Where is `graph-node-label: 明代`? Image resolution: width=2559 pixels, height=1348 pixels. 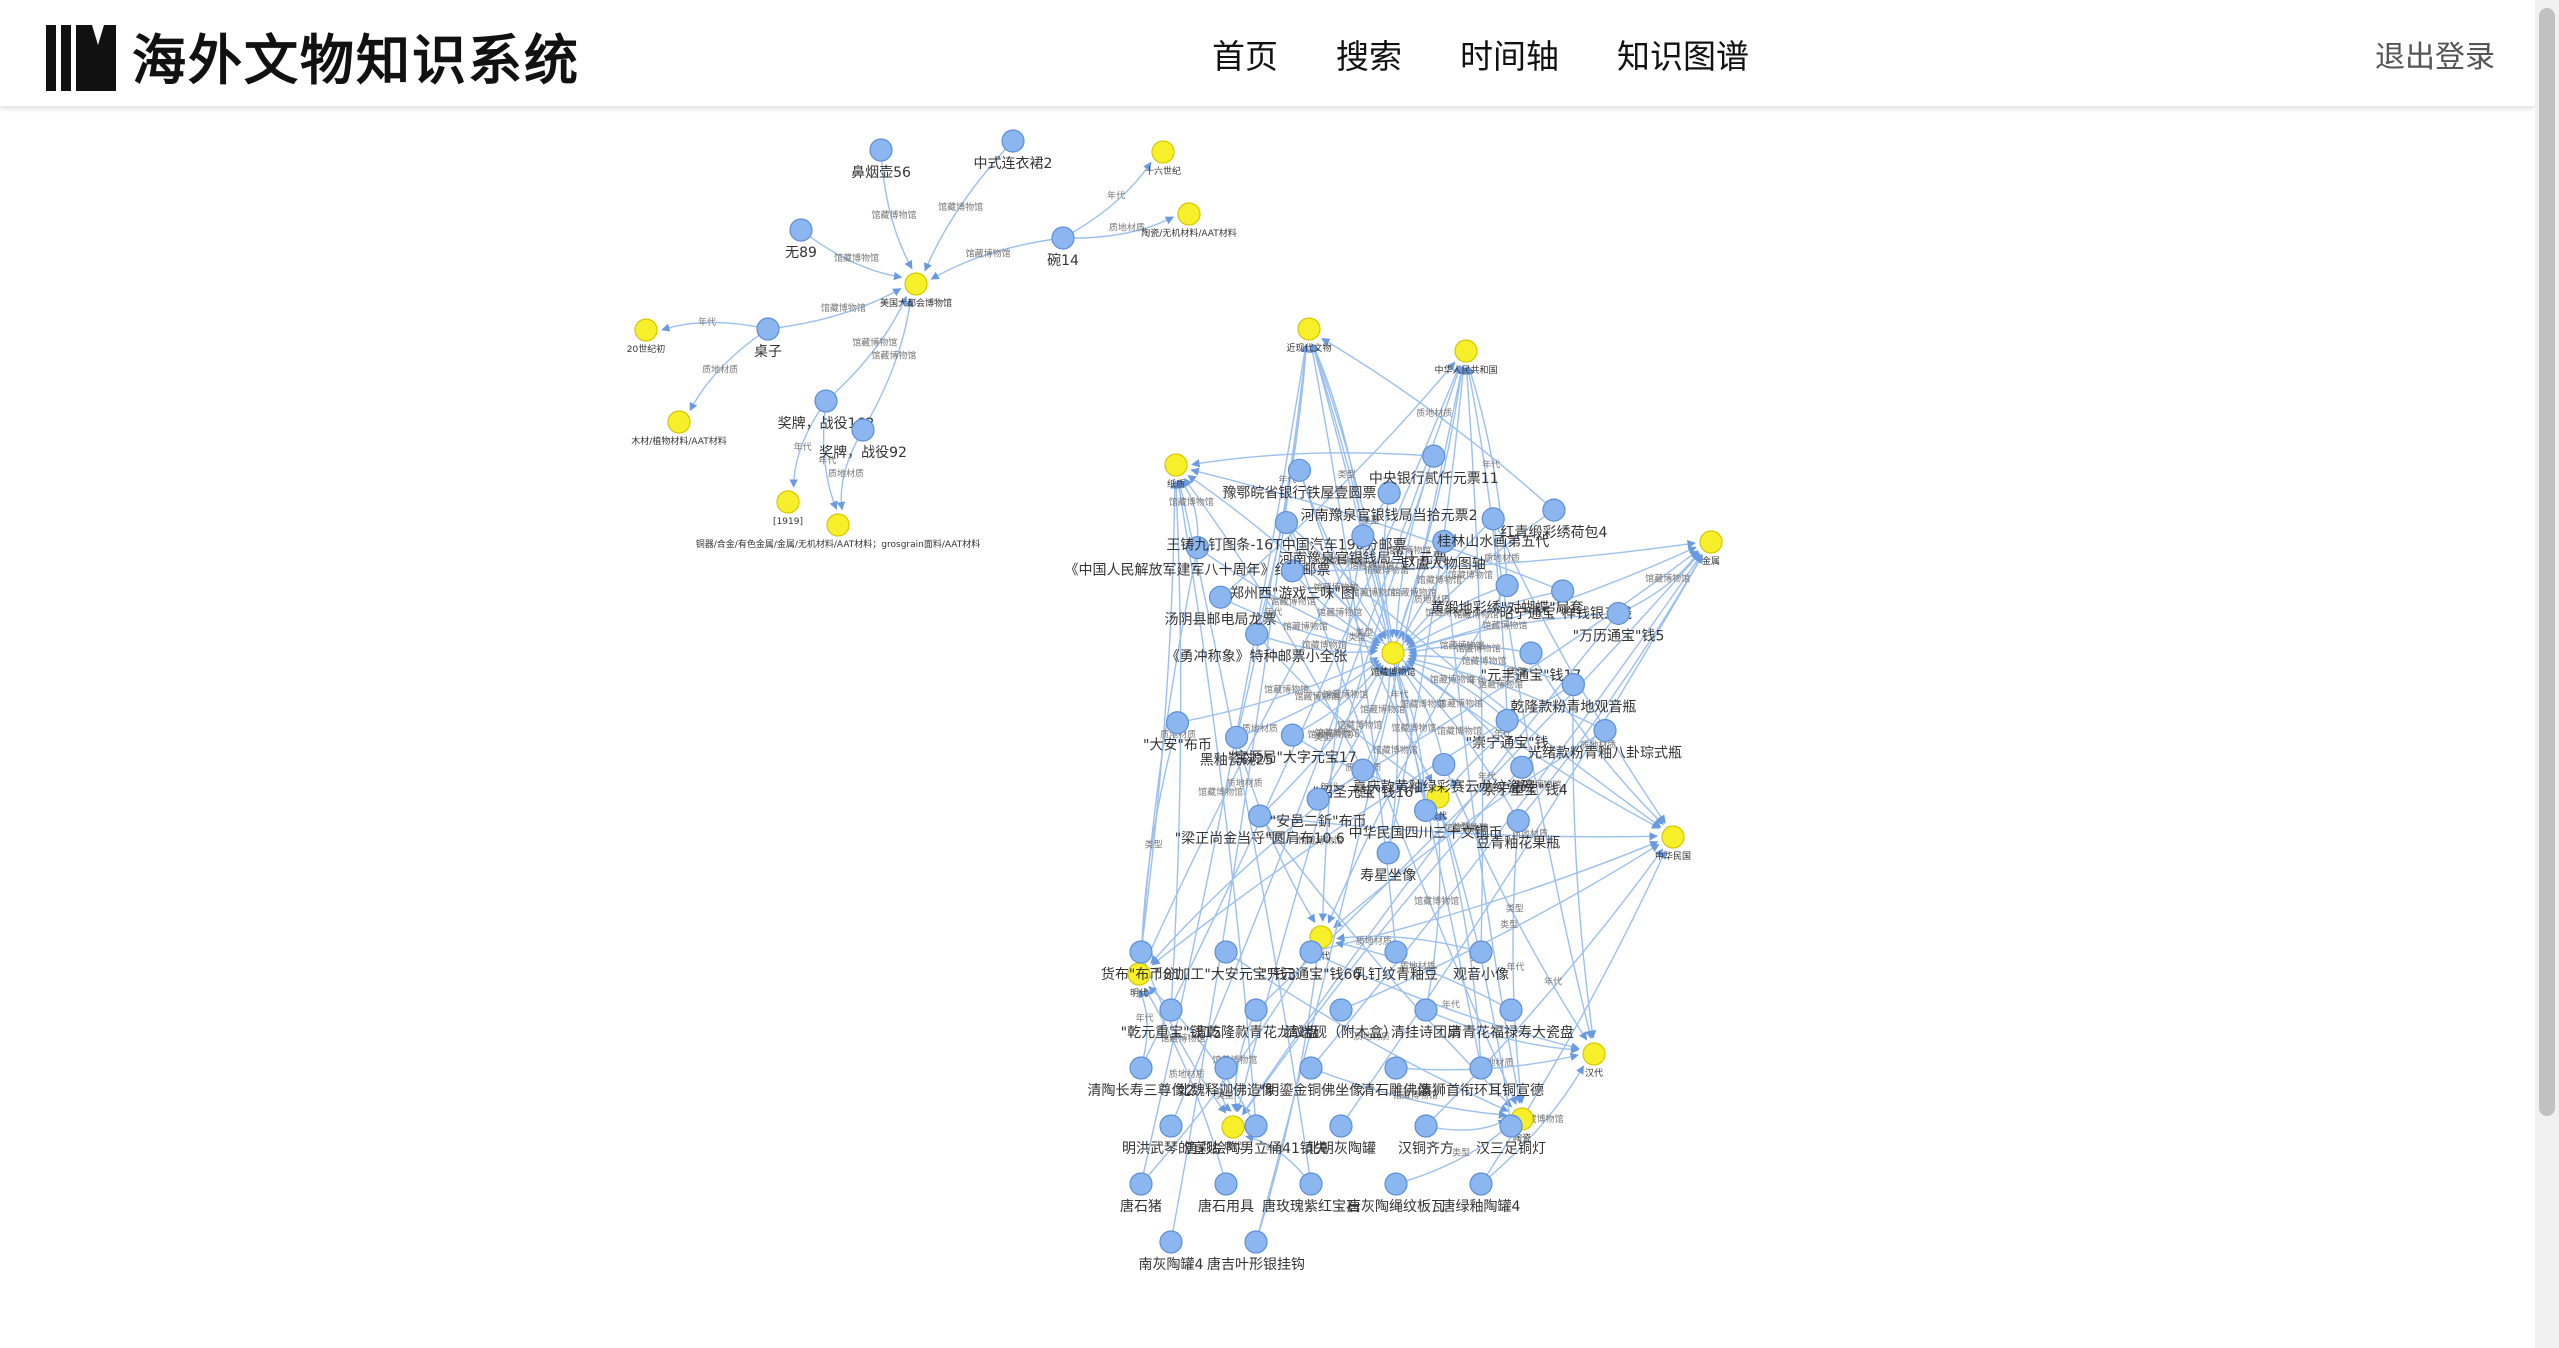 graph-node-label: 明代 is located at coordinates (1139, 993).